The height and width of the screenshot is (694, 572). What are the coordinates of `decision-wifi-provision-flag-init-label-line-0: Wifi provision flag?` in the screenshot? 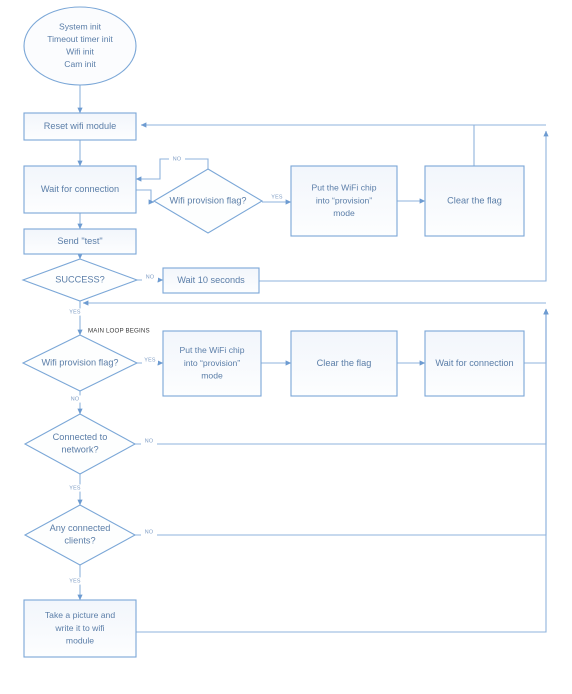 It's located at (207, 200).